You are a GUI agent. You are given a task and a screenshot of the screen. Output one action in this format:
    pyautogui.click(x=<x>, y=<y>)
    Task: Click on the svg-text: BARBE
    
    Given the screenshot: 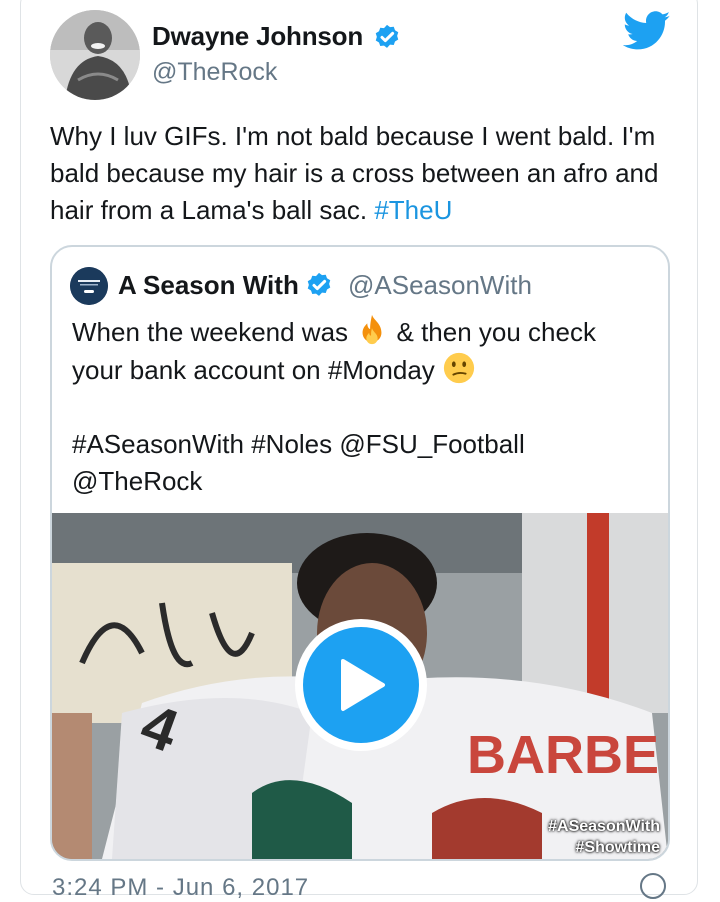 What is the action you would take?
    pyautogui.click(x=563, y=755)
    